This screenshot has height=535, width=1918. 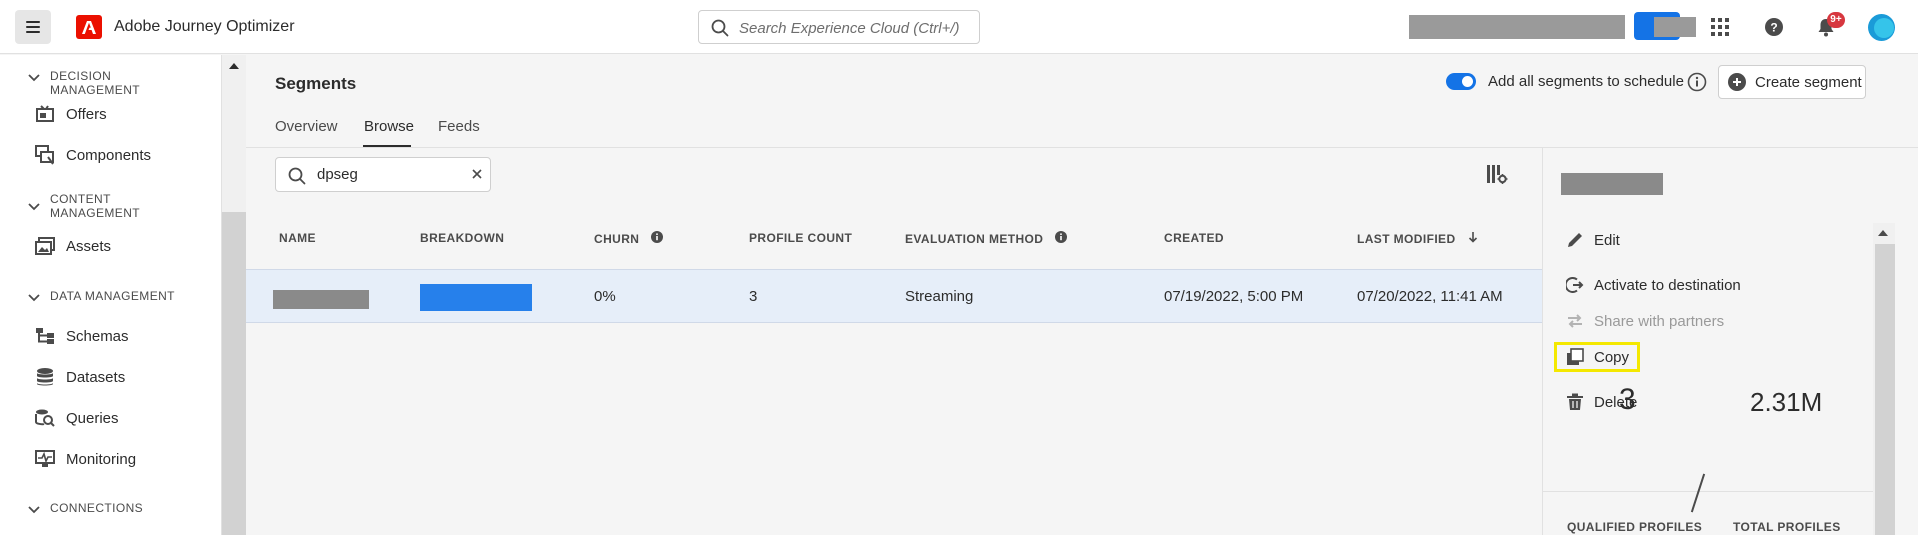 I want to click on notification-badge: 9+, so click(x=1836, y=20).